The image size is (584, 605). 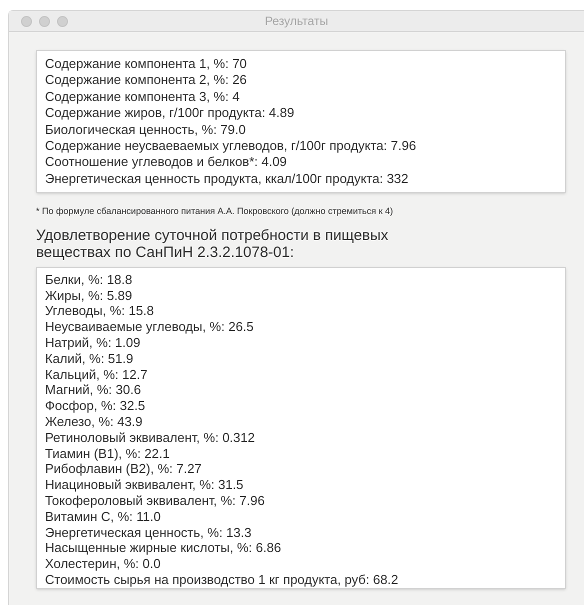 What do you see at coordinates (148, 532) in the screenshot?
I see `result-line: Энергетическая ценность, %: 13.3` at bounding box center [148, 532].